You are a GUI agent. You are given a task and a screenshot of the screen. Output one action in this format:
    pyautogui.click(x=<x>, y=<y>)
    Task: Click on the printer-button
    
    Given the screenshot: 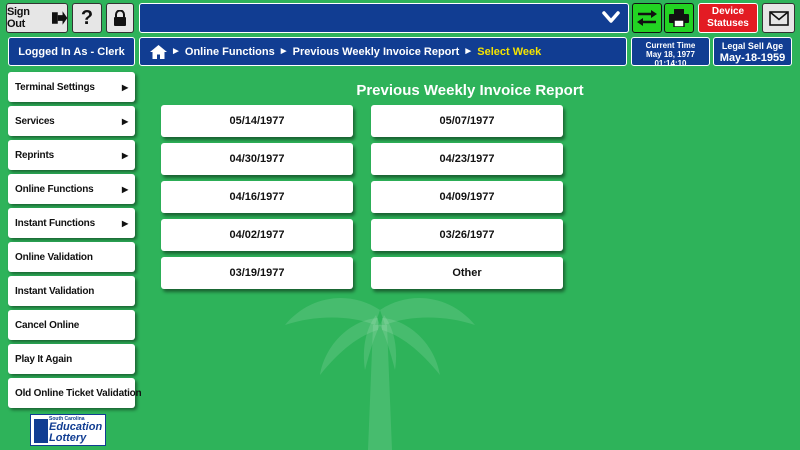 What is the action you would take?
    pyautogui.click(x=679, y=18)
    